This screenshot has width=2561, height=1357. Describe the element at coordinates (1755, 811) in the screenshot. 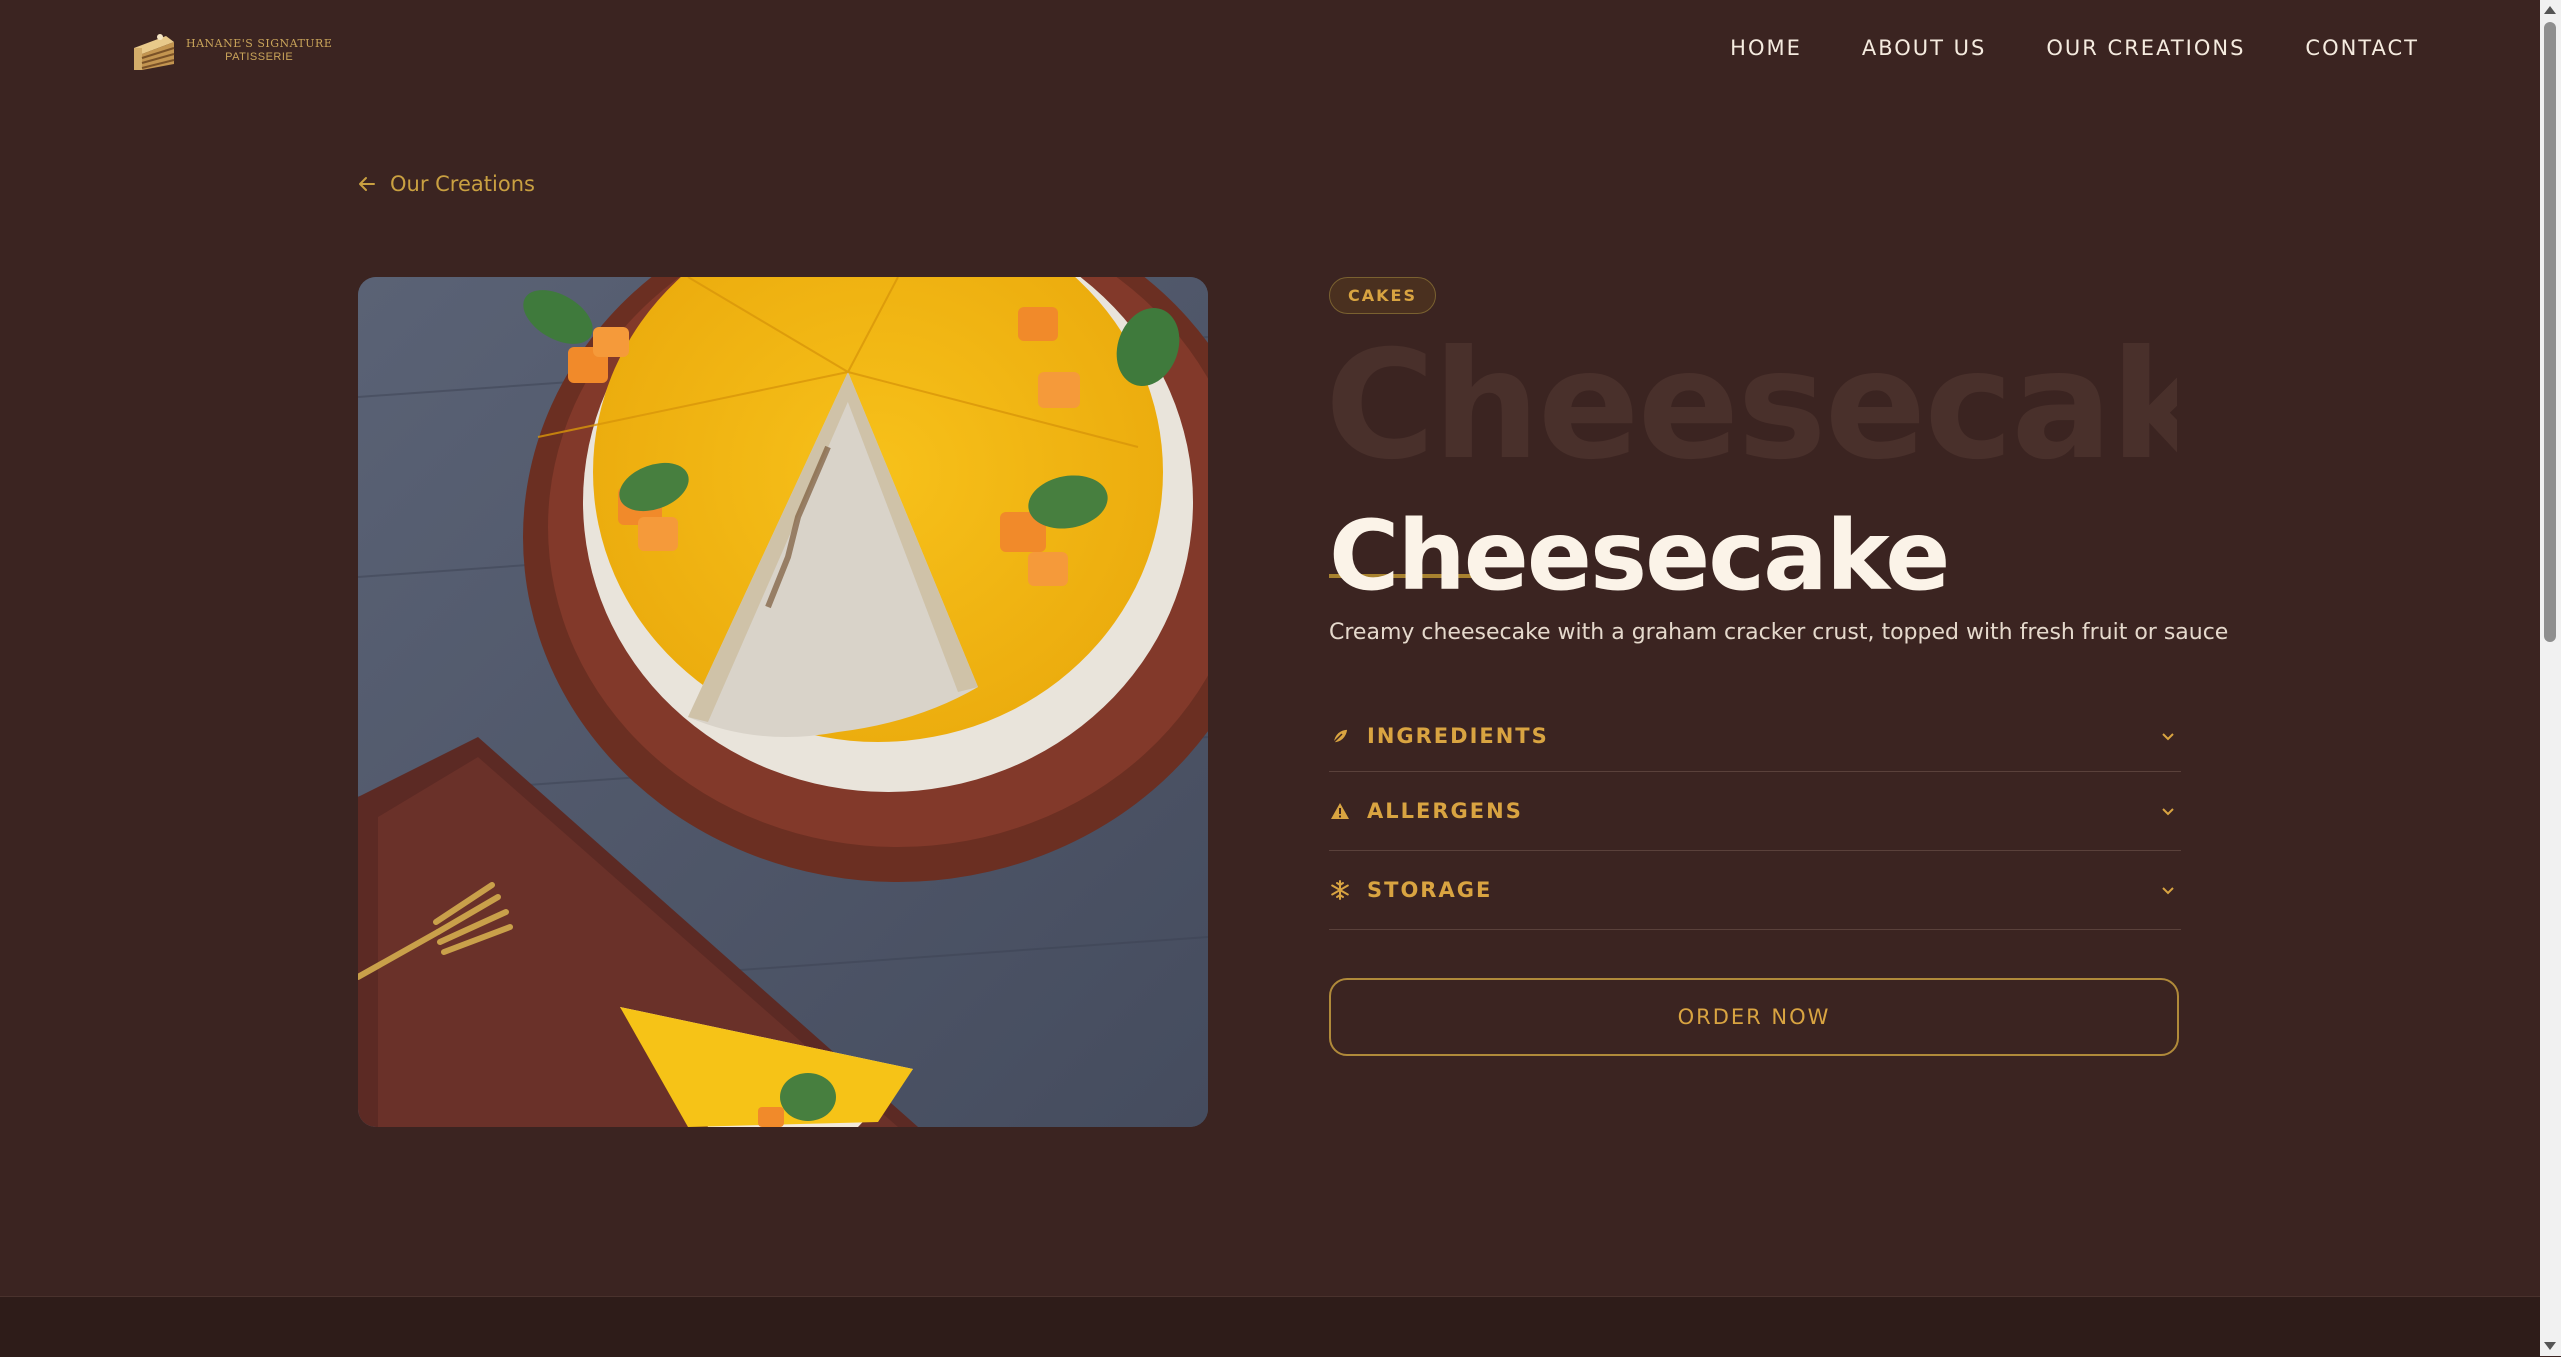

I see `accordion-allergens: ALLERGENS` at that location.